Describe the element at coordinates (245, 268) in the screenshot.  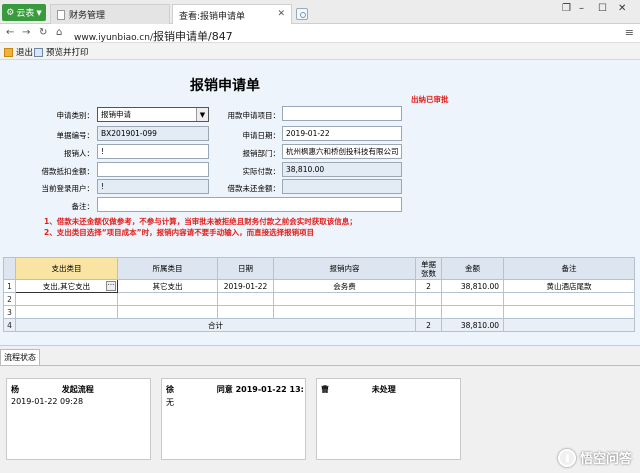
I see `col-header-date: 日期` at that location.